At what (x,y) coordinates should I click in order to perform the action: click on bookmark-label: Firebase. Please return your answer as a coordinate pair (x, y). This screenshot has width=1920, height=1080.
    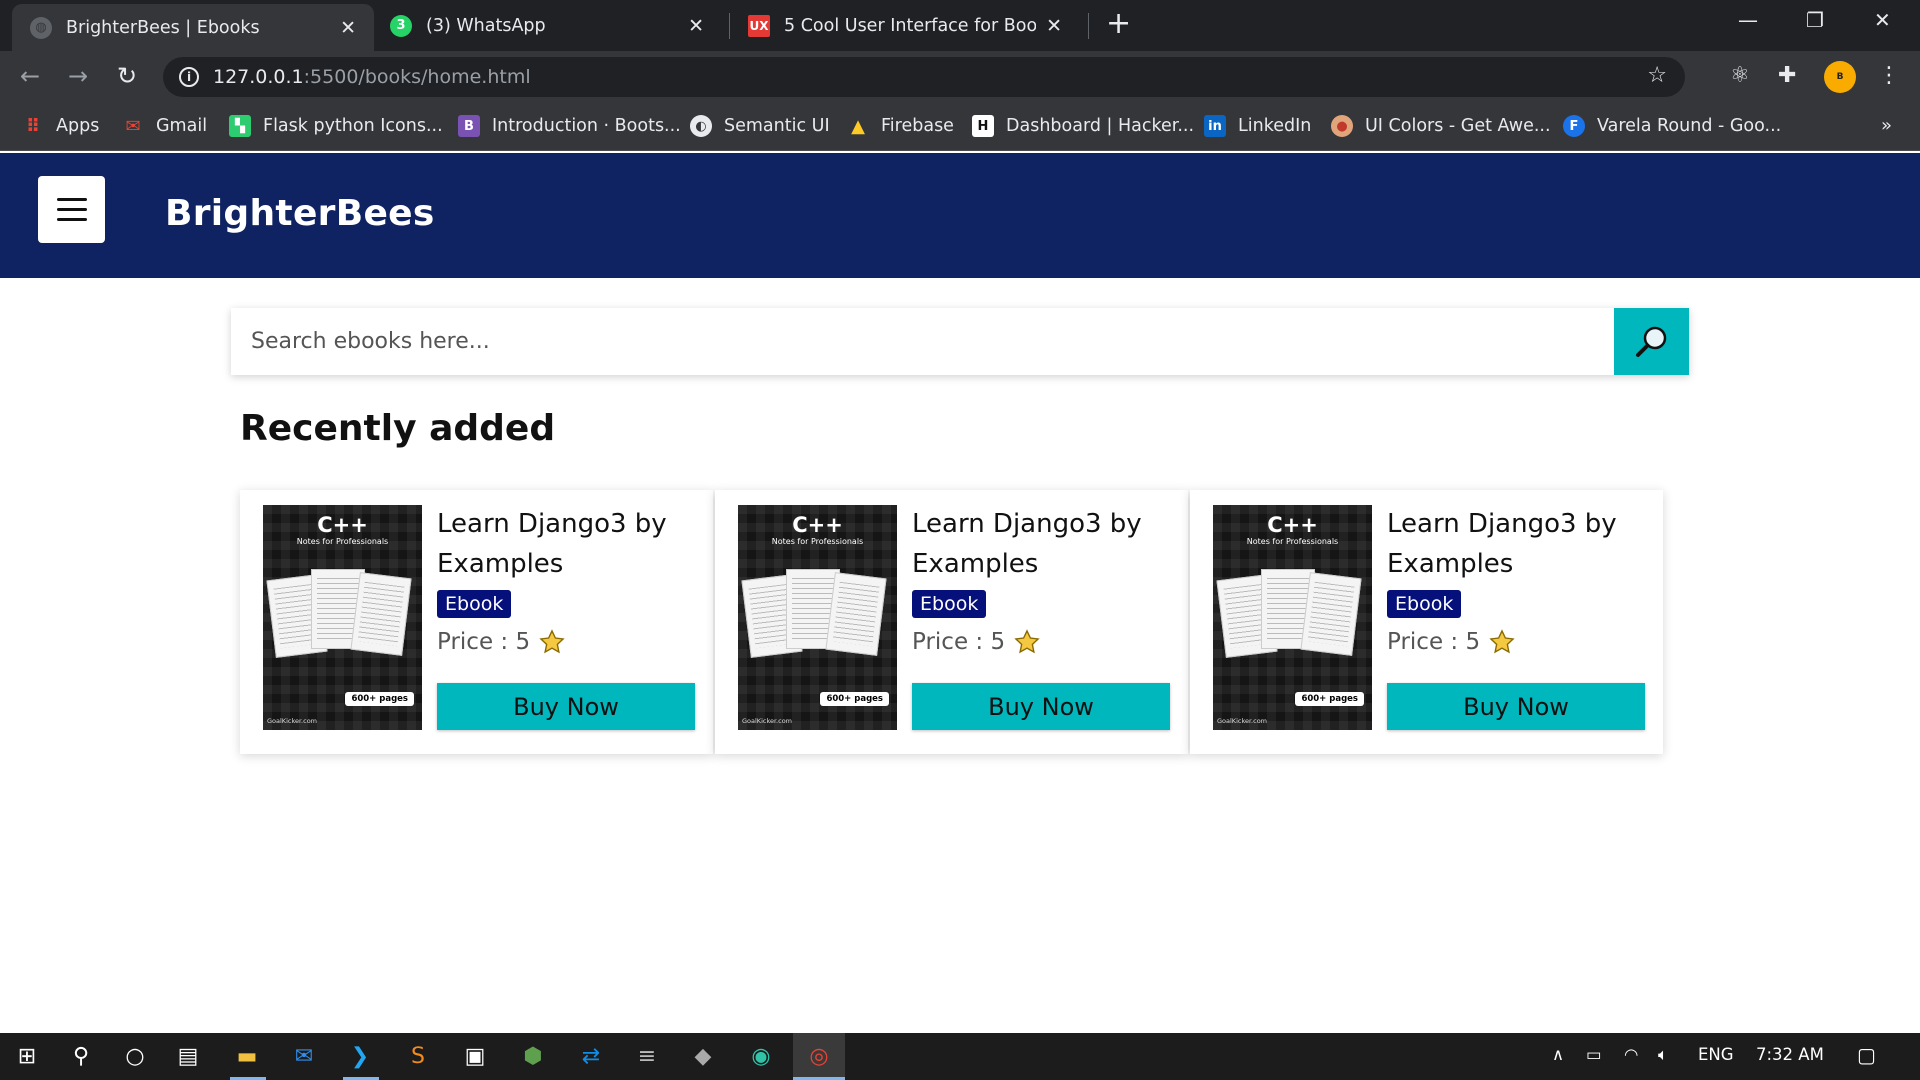
    Looking at the image, I should click on (917, 126).